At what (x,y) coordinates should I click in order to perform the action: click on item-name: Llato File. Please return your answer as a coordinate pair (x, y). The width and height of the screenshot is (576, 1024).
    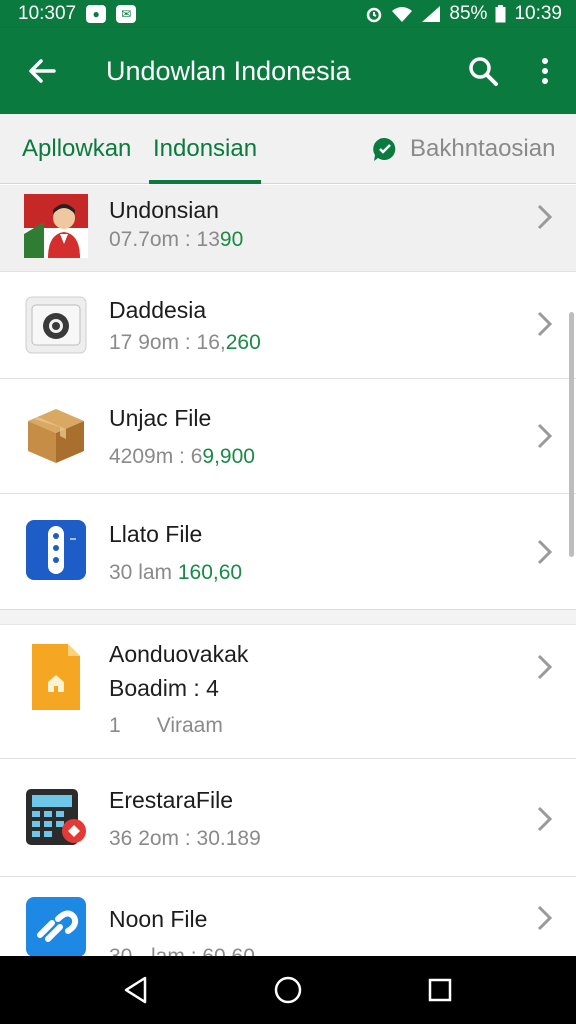
    Looking at the image, I should click on (156, 534).